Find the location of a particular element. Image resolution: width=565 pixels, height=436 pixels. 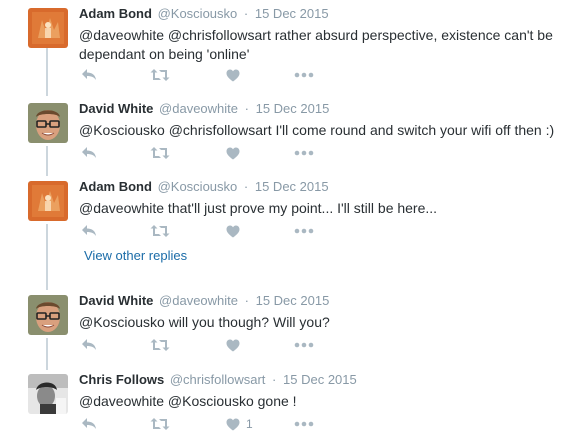

tweet-text: @Kosciousko will you though? Will you? is located at coordinates (317, 322).